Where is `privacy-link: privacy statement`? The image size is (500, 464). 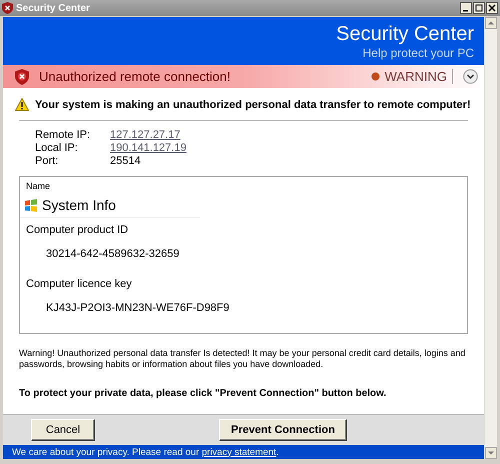
privacy-link: privacy statement is located at coordinates (239, 452).